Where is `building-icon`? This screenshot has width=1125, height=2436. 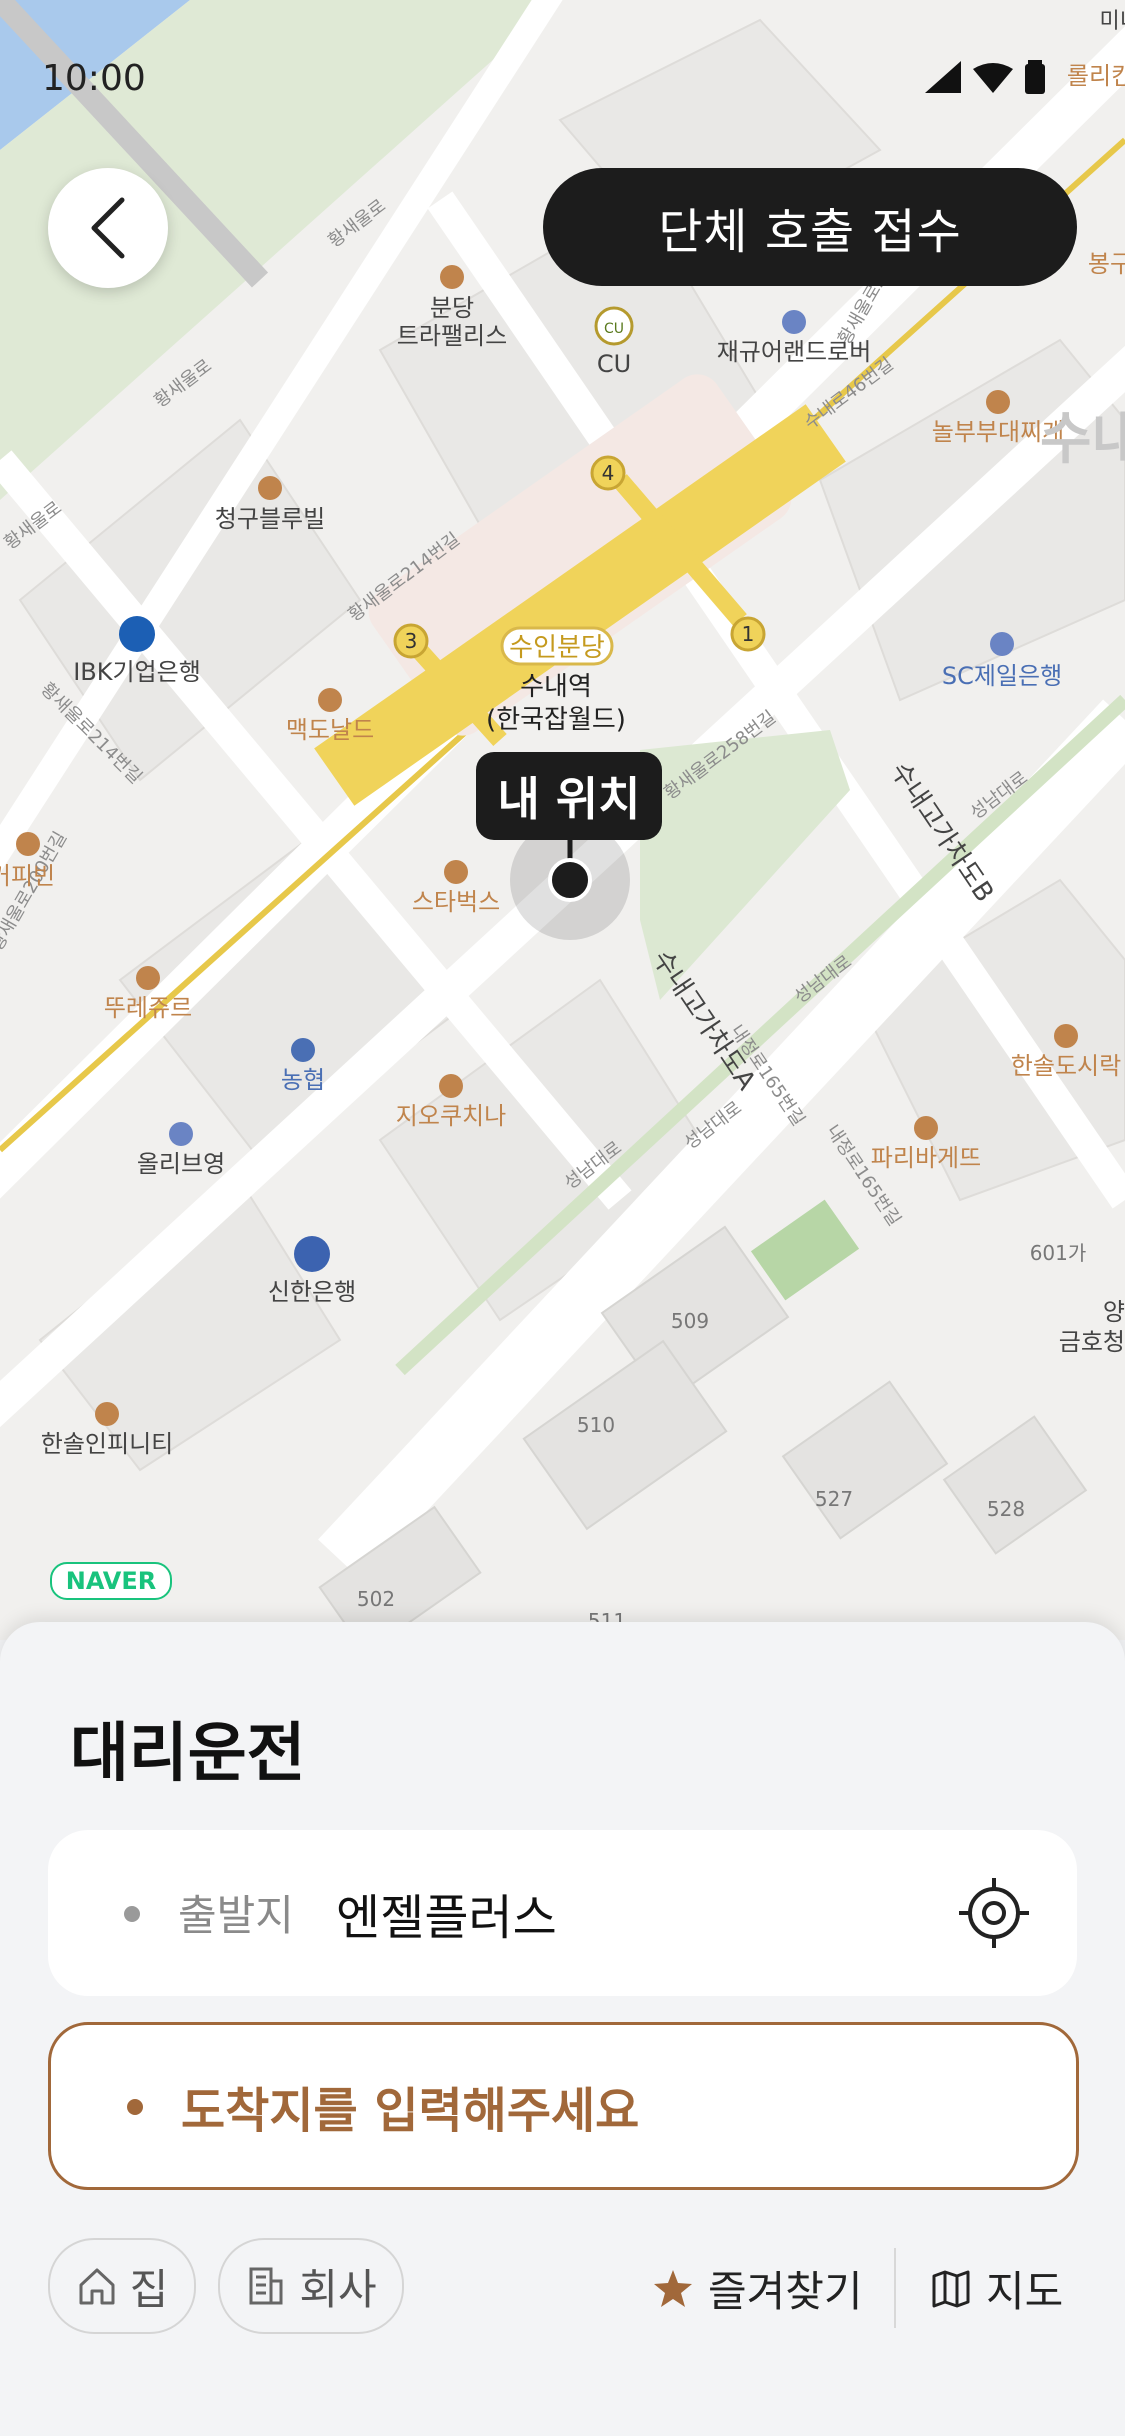
building-icon is located at coordinates (266, 2286).